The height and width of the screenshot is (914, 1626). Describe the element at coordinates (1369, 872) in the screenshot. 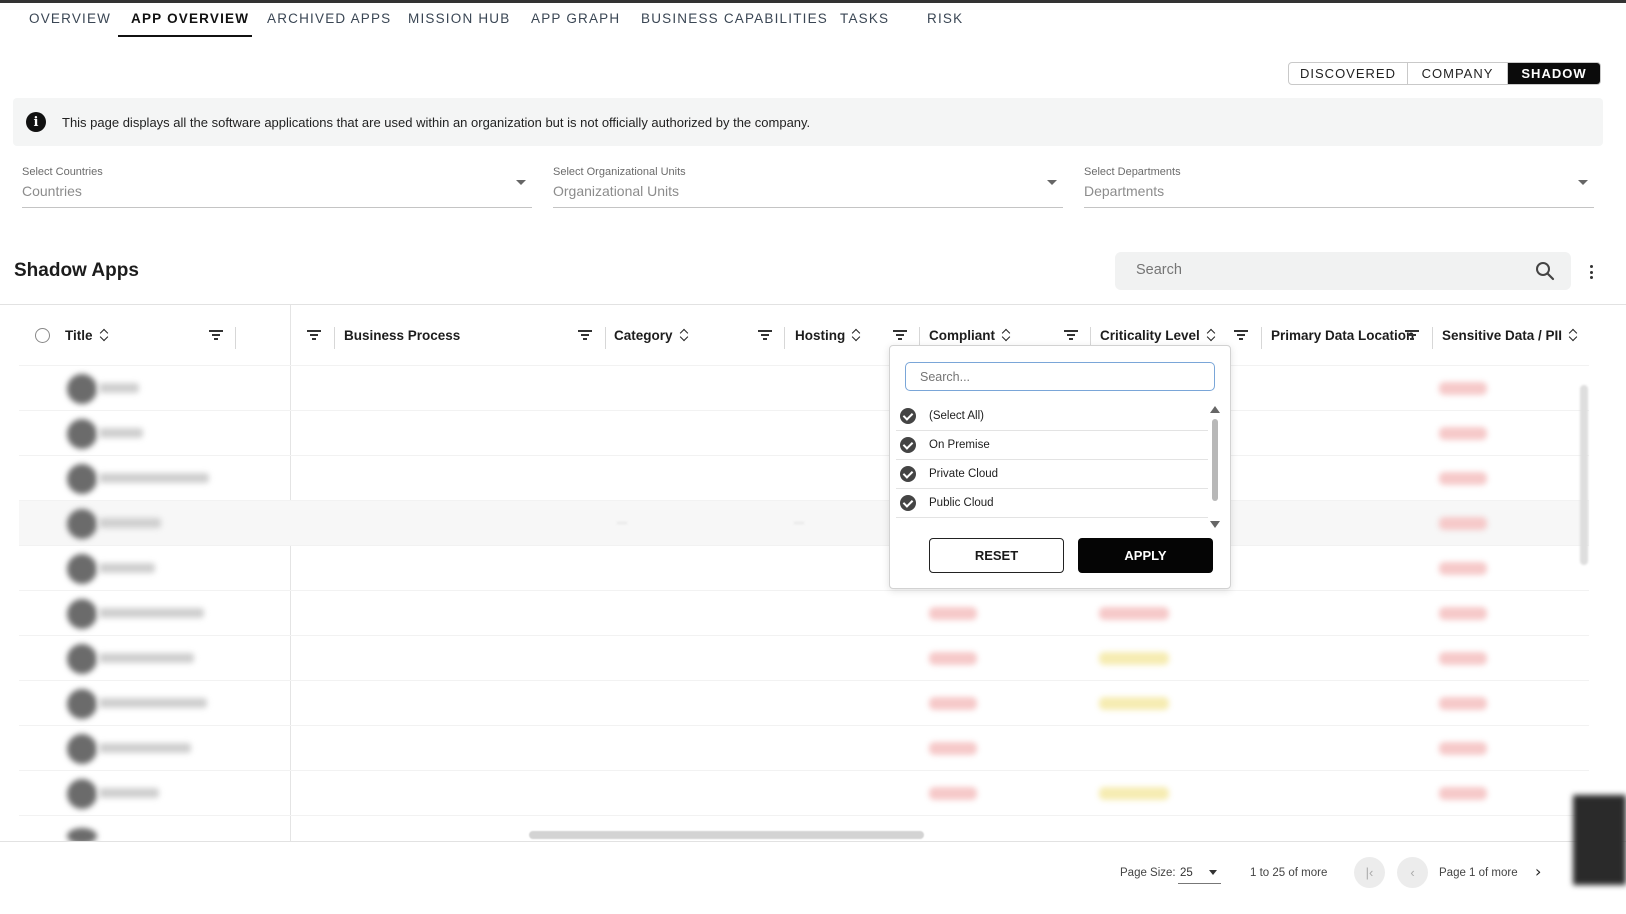

I see `first-page-button: |‹` at that location.